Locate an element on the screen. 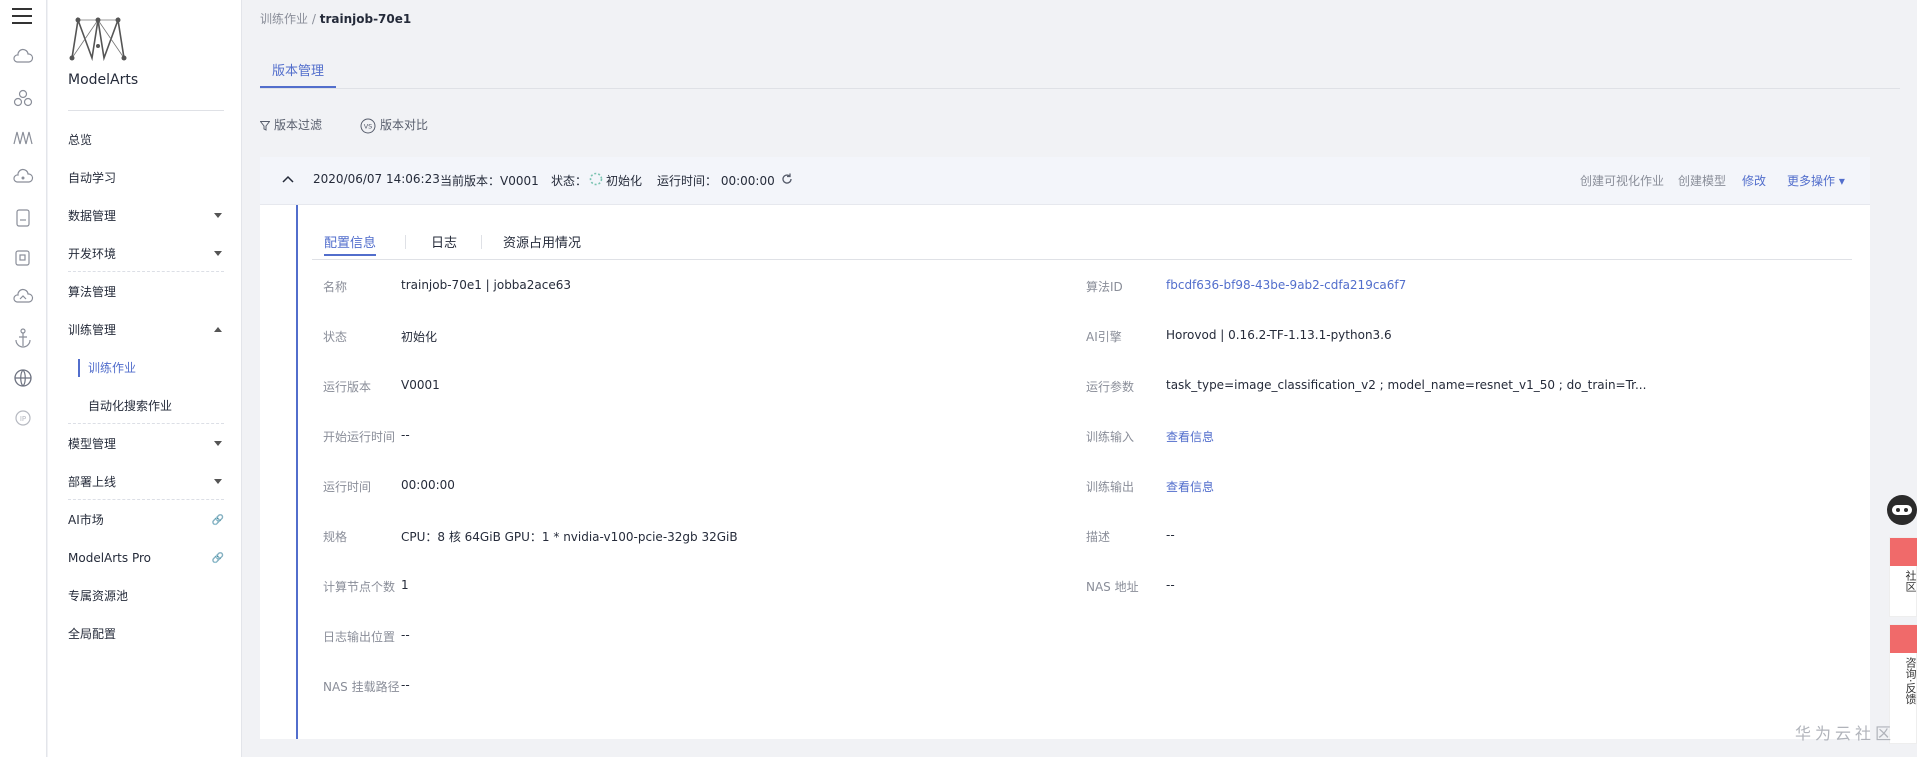  breadcrumb-current: trainjob-70e1 is located at coordinates (365, 19).